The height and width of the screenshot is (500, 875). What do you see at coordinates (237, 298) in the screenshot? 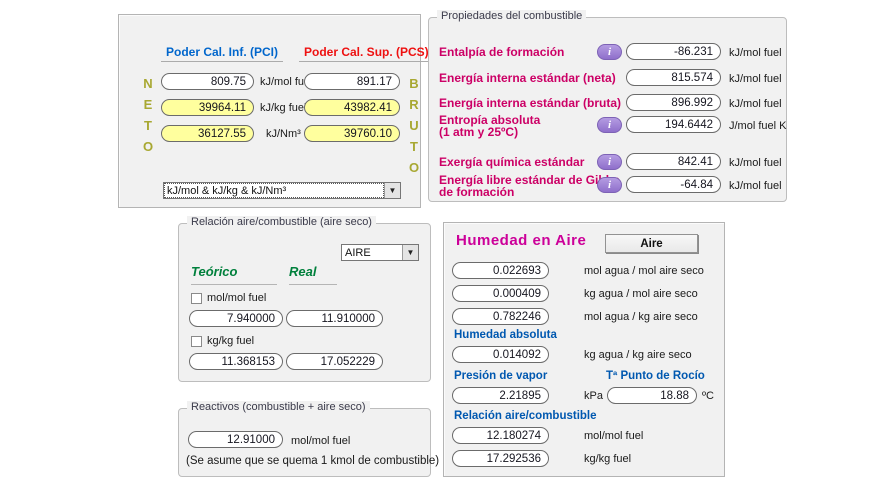
I see `mol-ratio-checkbox-label: mol/mol fuel` at bounding box center [237, 298].